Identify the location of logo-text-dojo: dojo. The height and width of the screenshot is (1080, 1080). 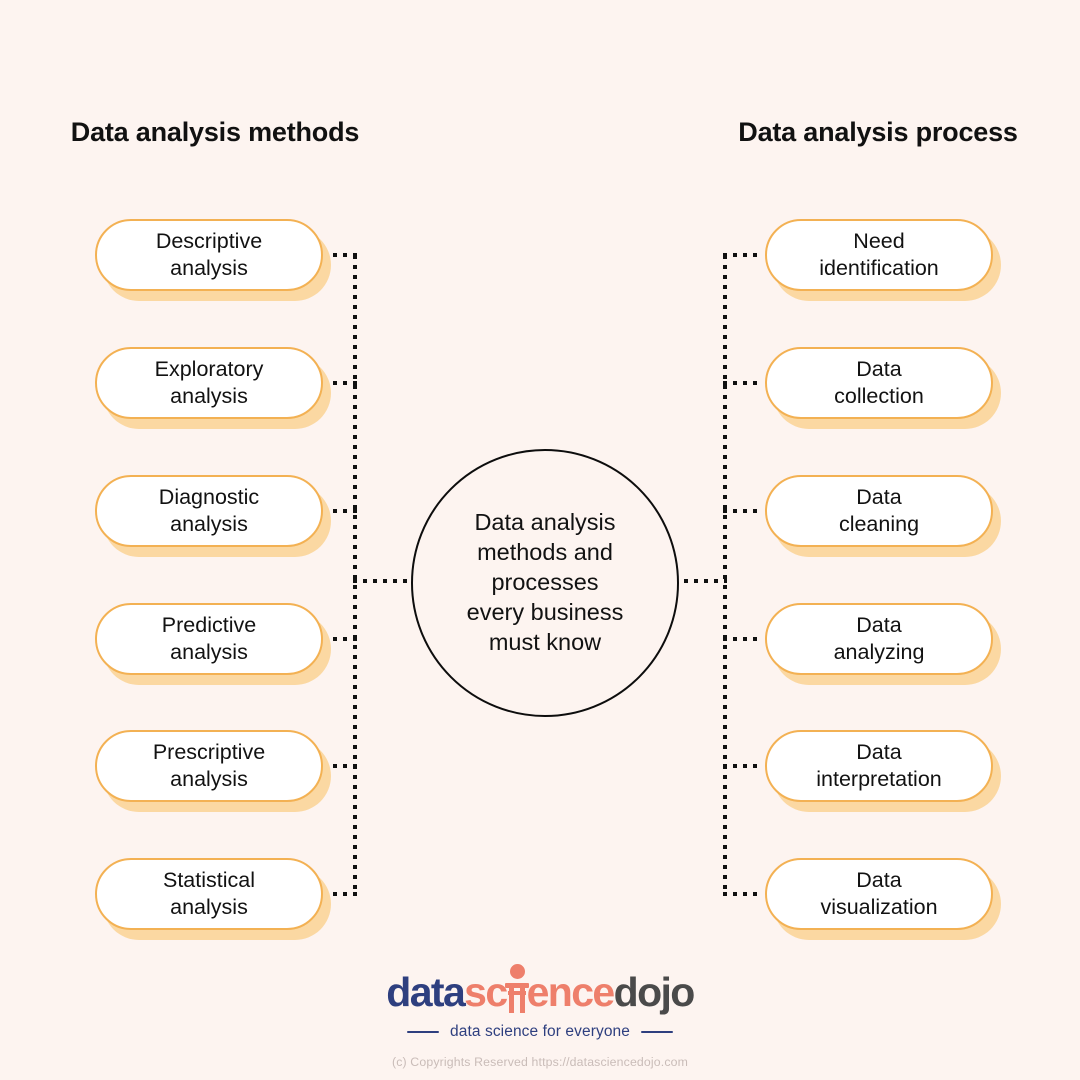
(654, 992).